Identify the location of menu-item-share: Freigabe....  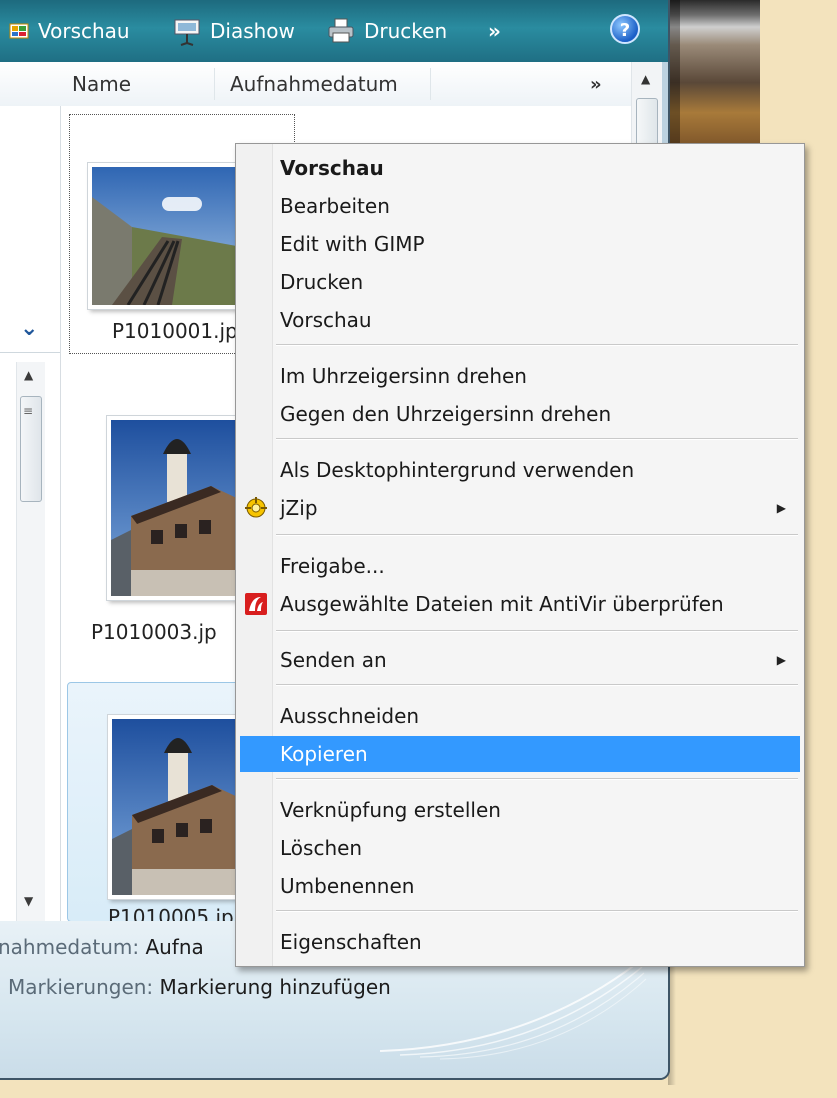
(520, 566).